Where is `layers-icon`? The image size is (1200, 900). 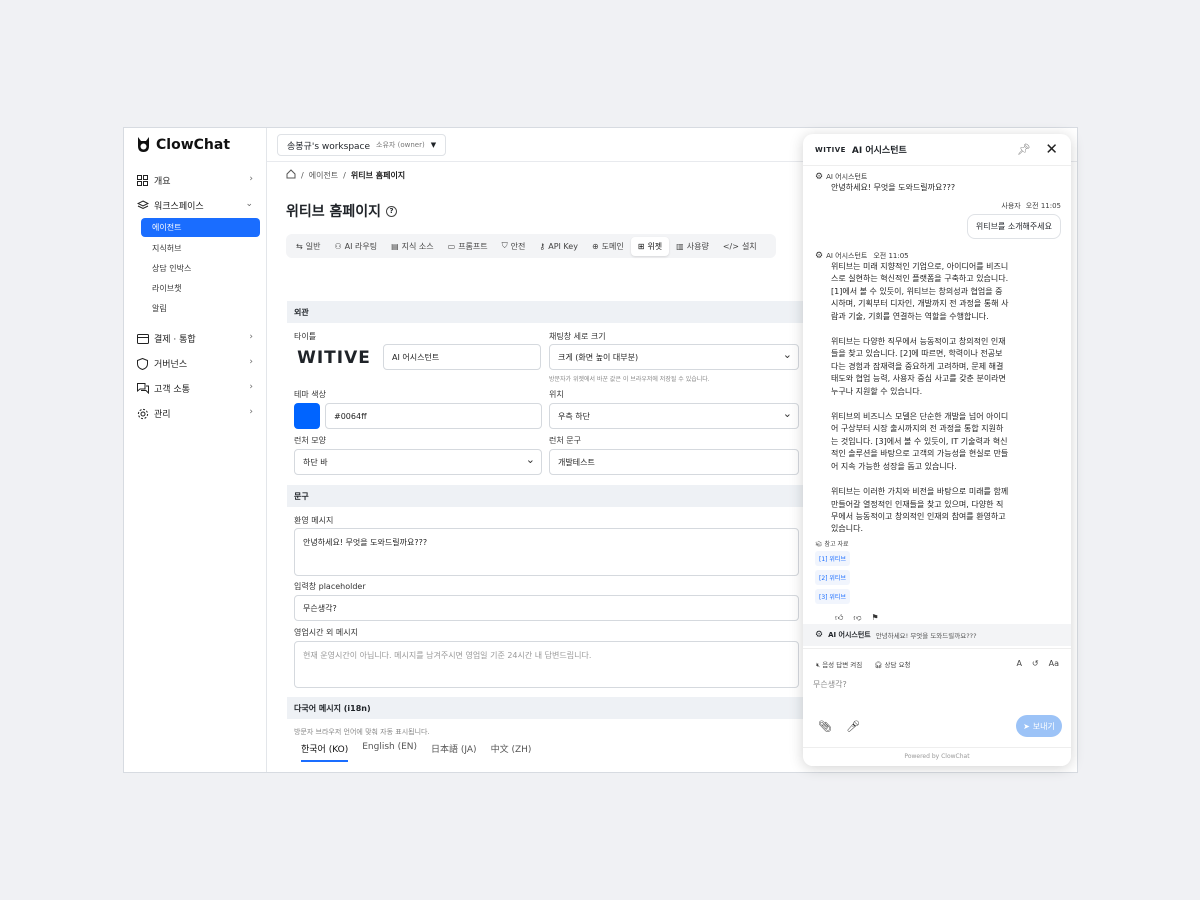
layers-icon is located at coordinates (142, 205).